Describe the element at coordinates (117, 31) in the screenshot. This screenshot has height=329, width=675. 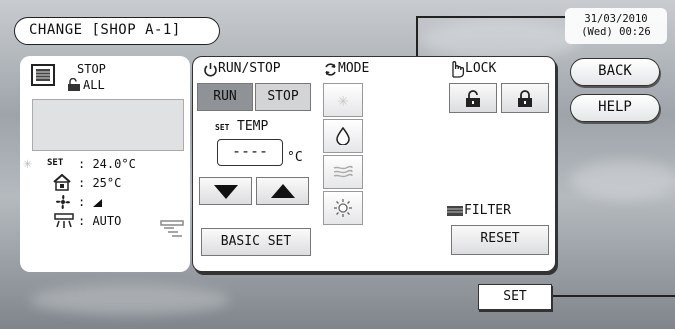
I see `page-title: CHANGE [SHOP A-1]` at that location.